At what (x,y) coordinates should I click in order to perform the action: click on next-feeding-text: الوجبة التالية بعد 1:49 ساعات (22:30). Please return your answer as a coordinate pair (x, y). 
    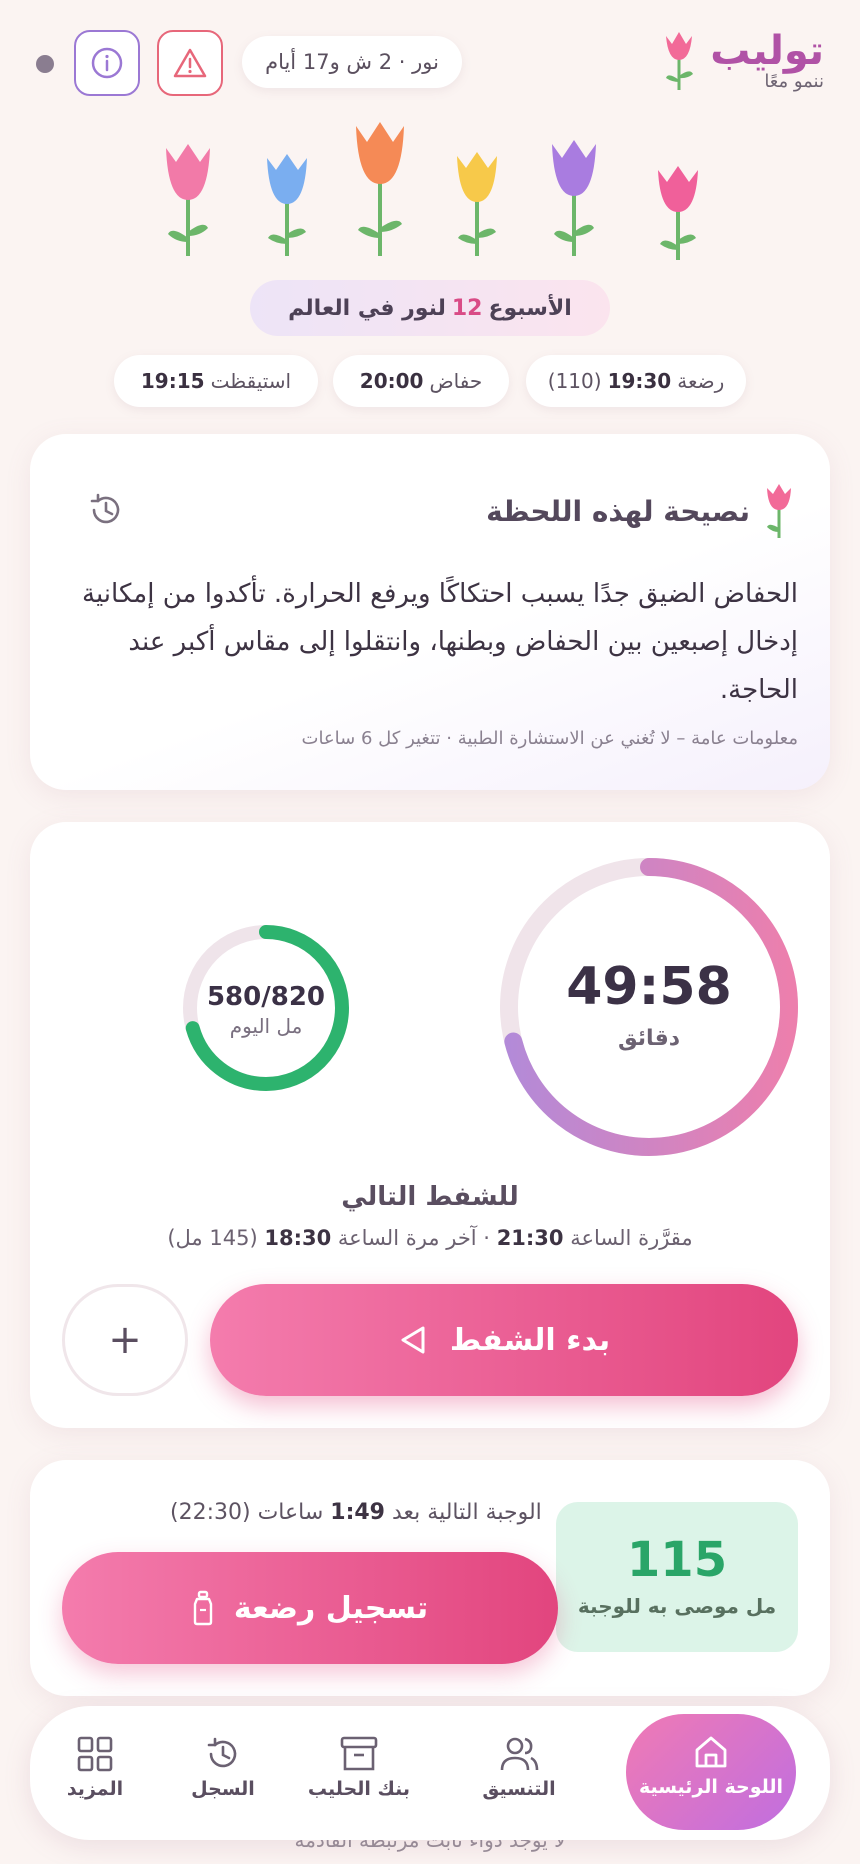
    Looking at the image, I should click on (356, 1512).